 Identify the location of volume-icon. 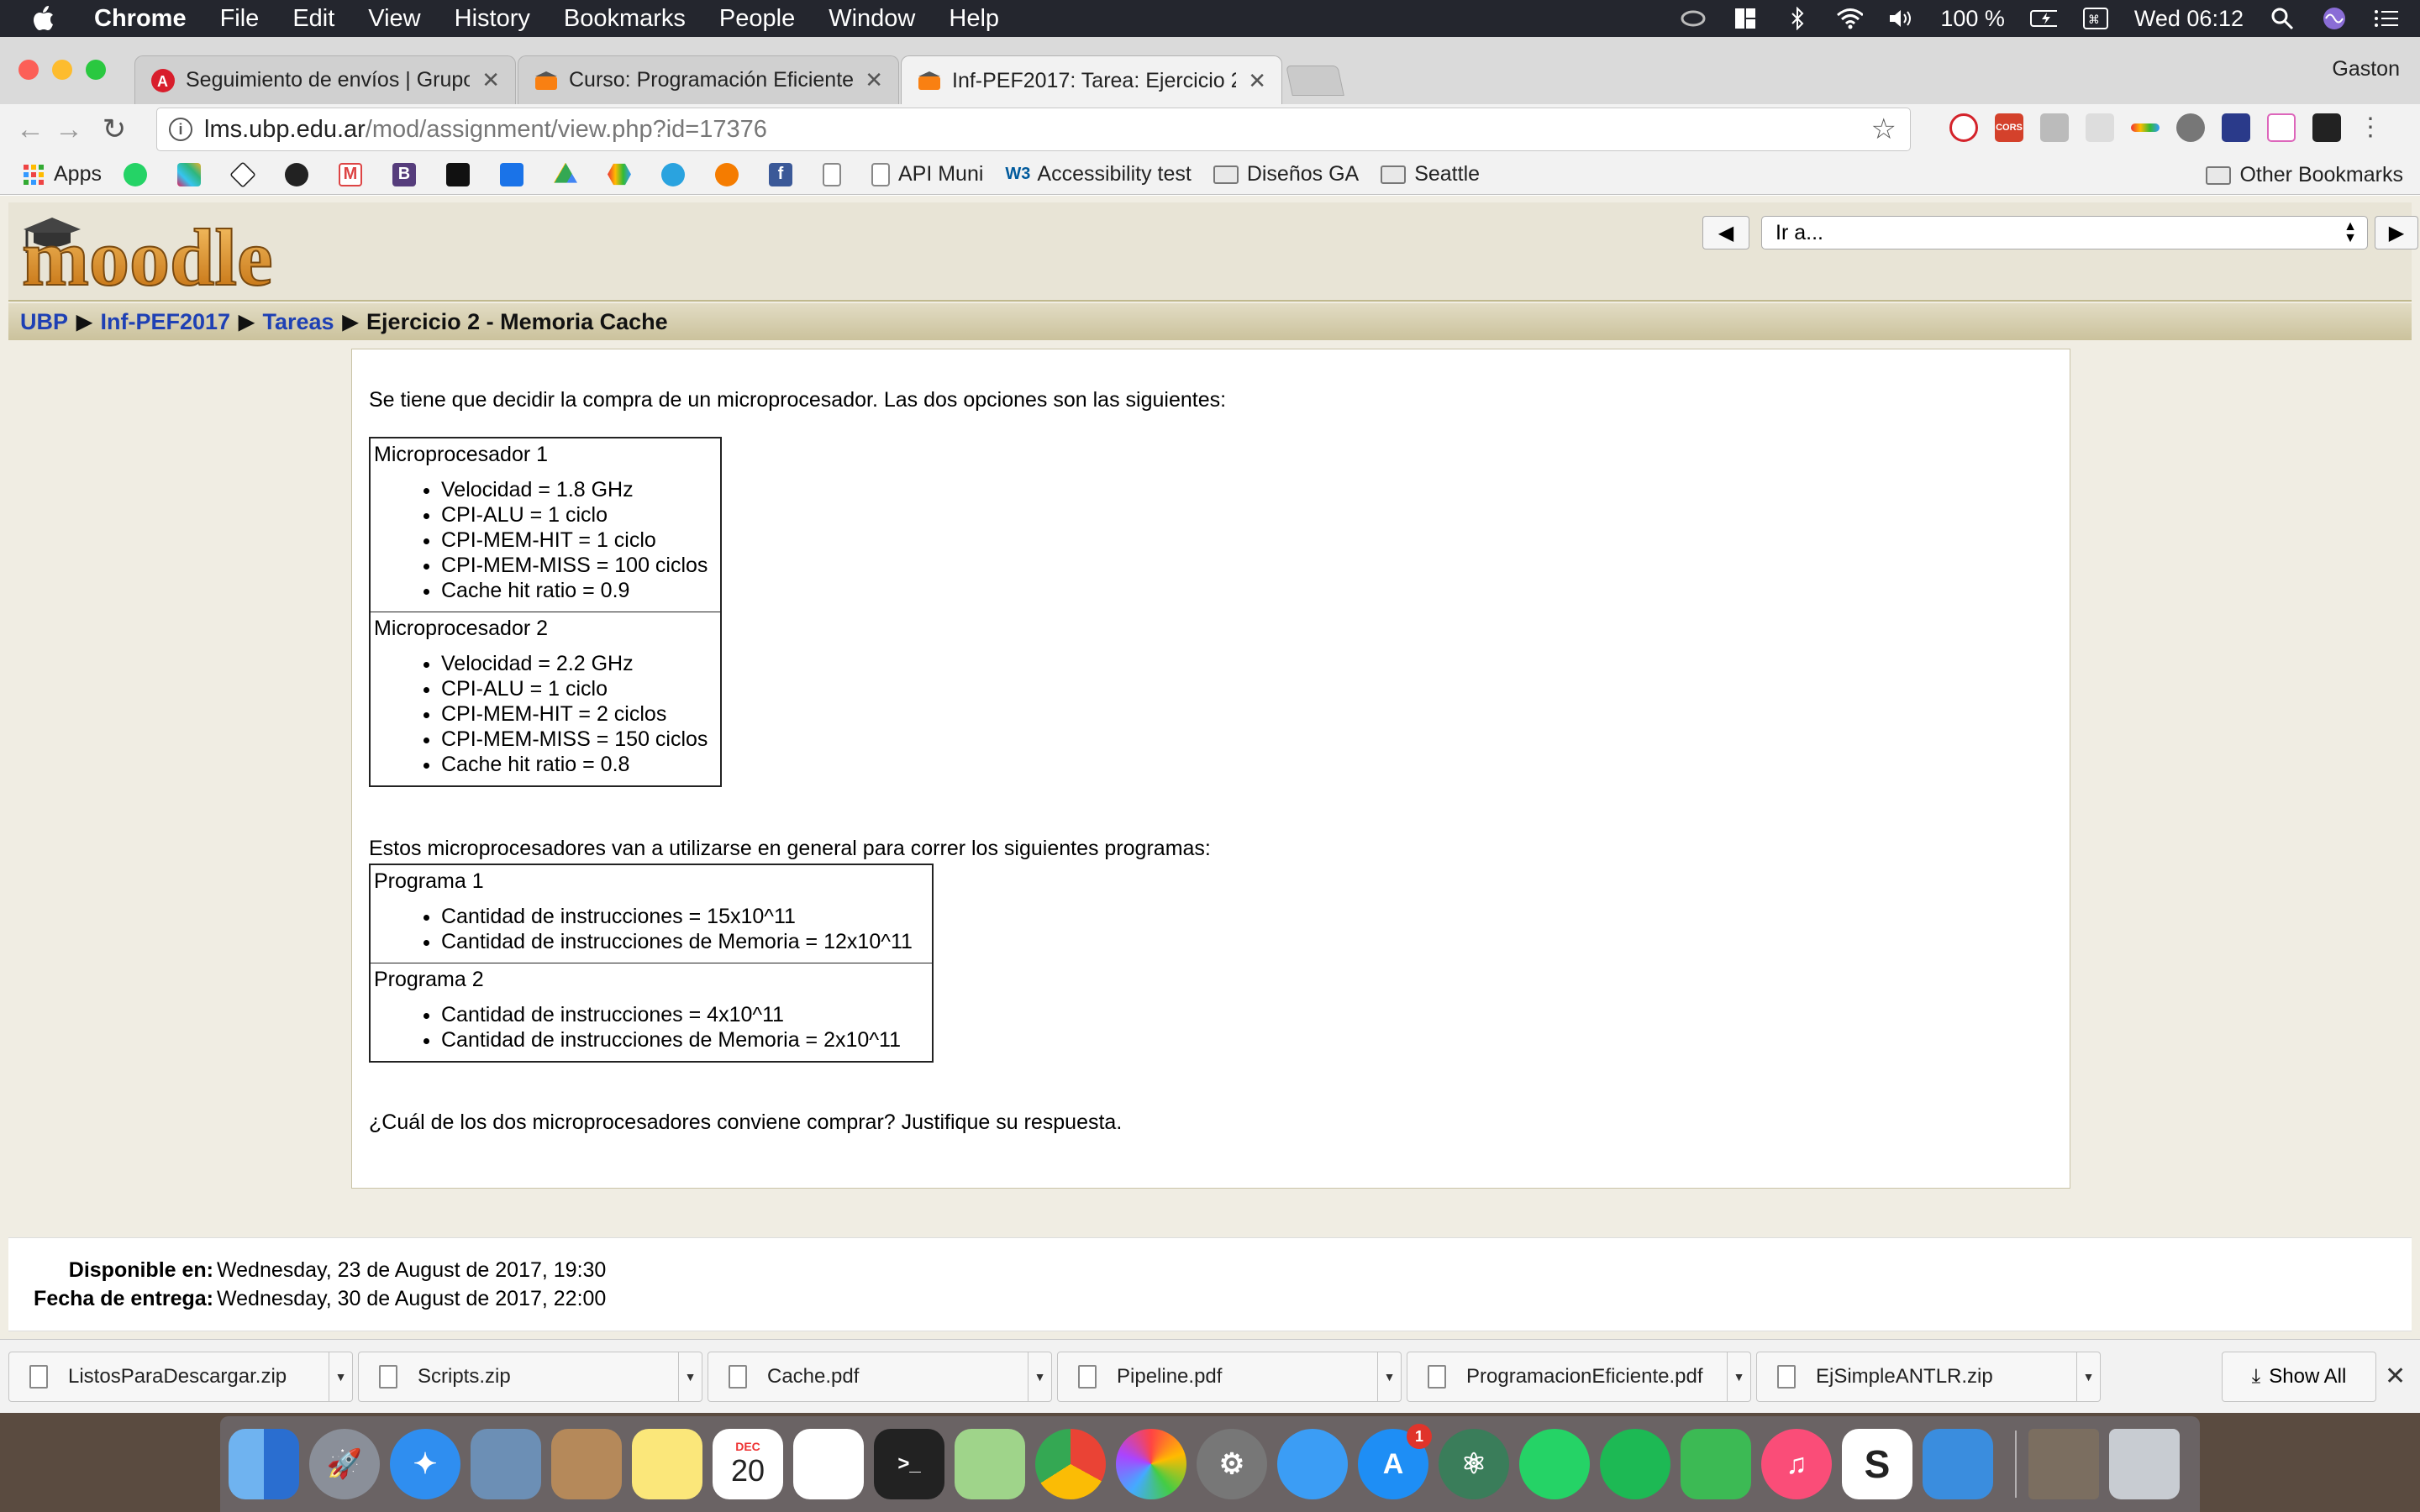
(1902, 18).